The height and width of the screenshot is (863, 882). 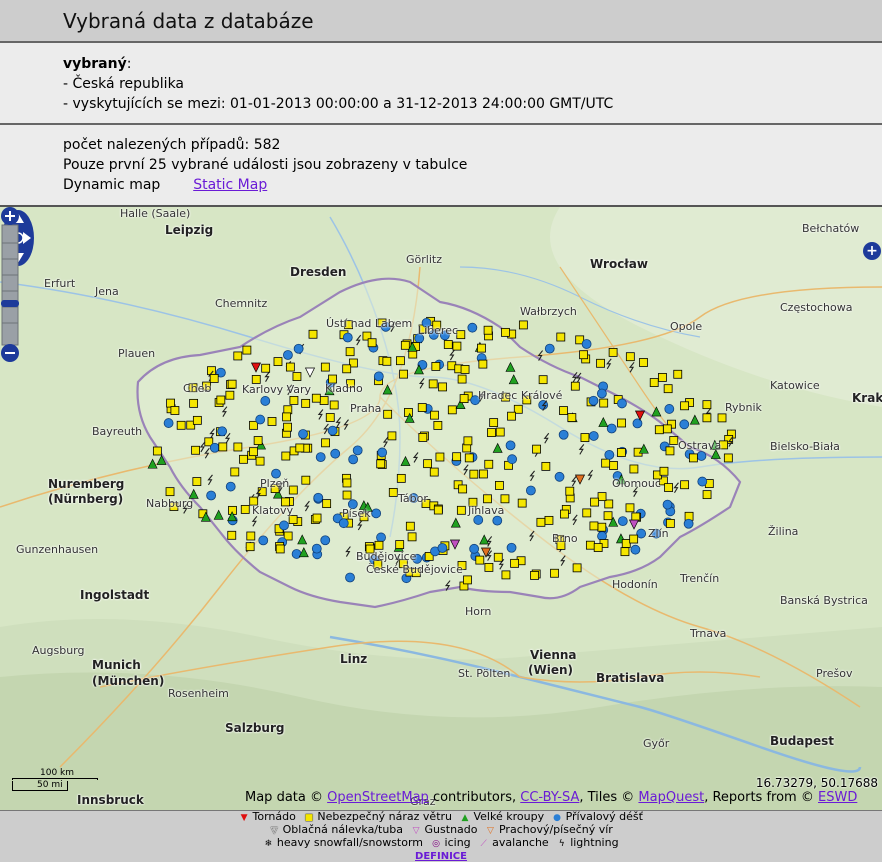 What do you see at coordinates (837, 797) in the screenshot?
I see `eswd-link: ESWD` at bounding box center [837, 797].